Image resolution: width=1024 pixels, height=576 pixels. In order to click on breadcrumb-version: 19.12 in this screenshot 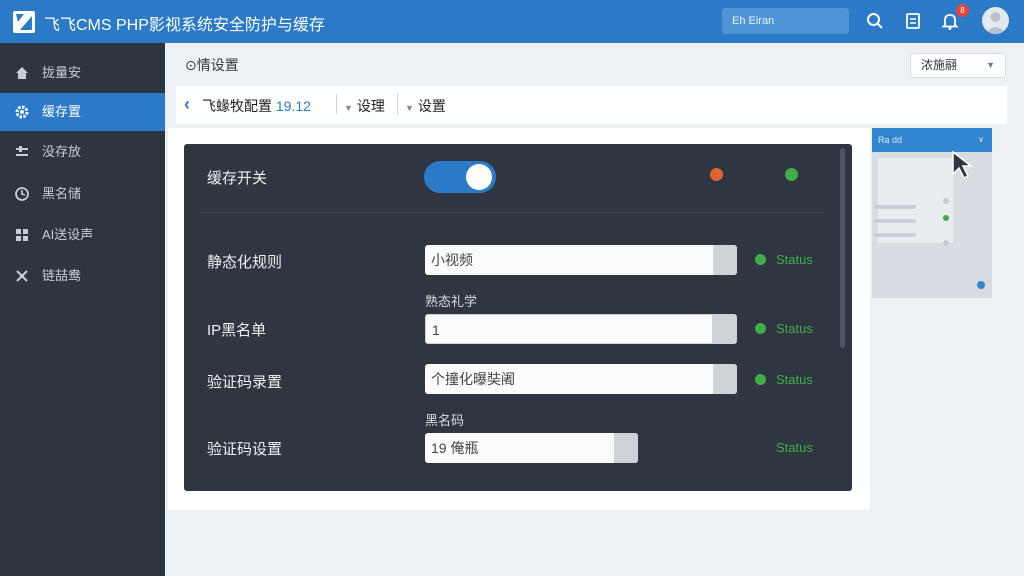, I will do `click(293, 106)`.